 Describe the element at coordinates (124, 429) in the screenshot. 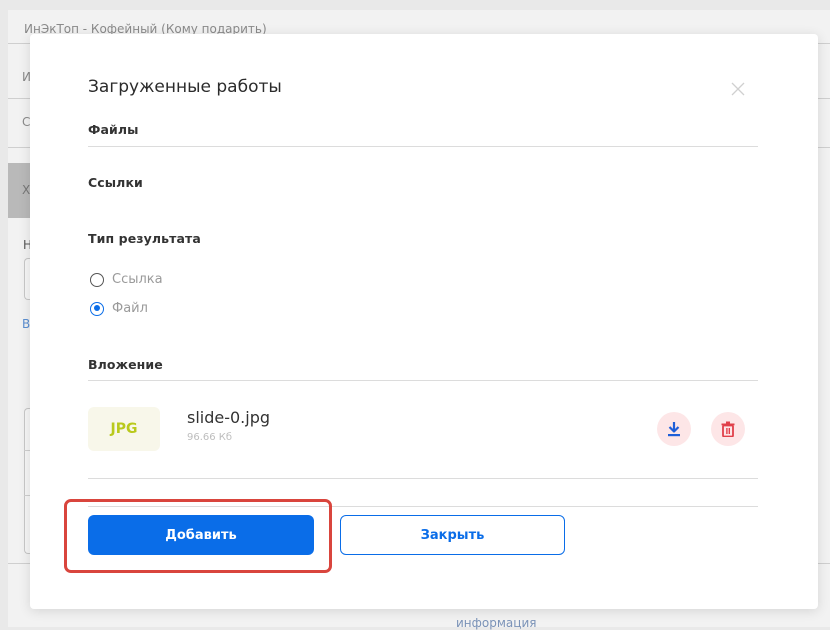

I see `file-type-badge: JPG` at that location.